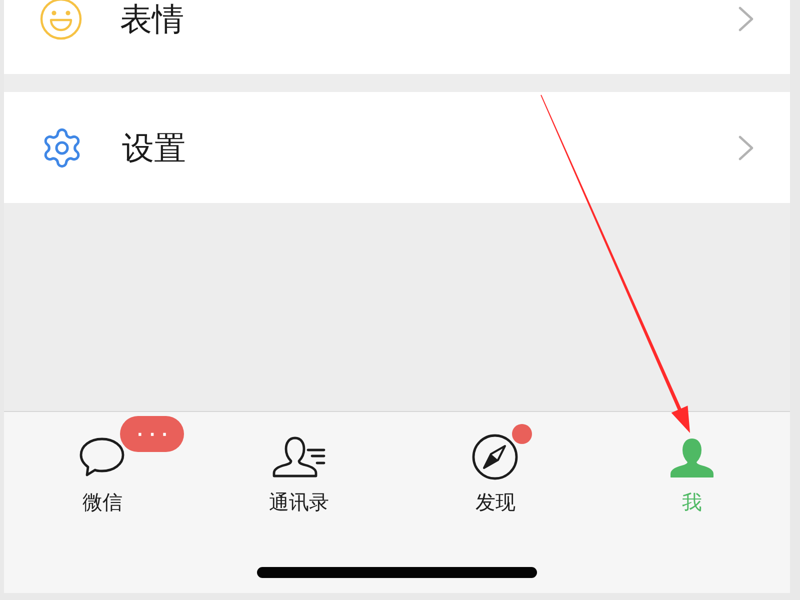 The height and width of the screenshot is (600, 800). I want to click on compass-icon, so click(495, 457).